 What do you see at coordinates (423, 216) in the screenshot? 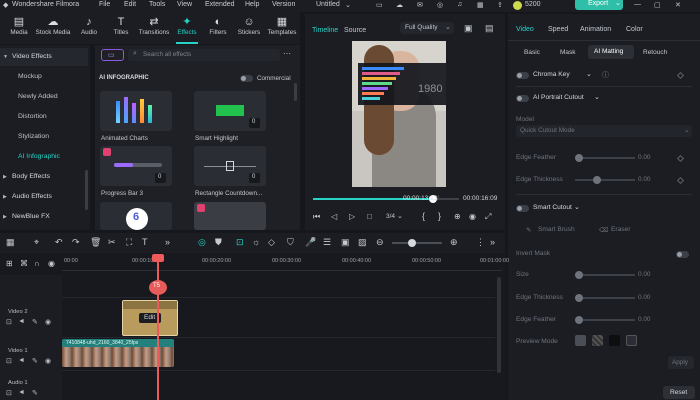
I see `mark-in-icon: {` at bounding box center [423, 216].